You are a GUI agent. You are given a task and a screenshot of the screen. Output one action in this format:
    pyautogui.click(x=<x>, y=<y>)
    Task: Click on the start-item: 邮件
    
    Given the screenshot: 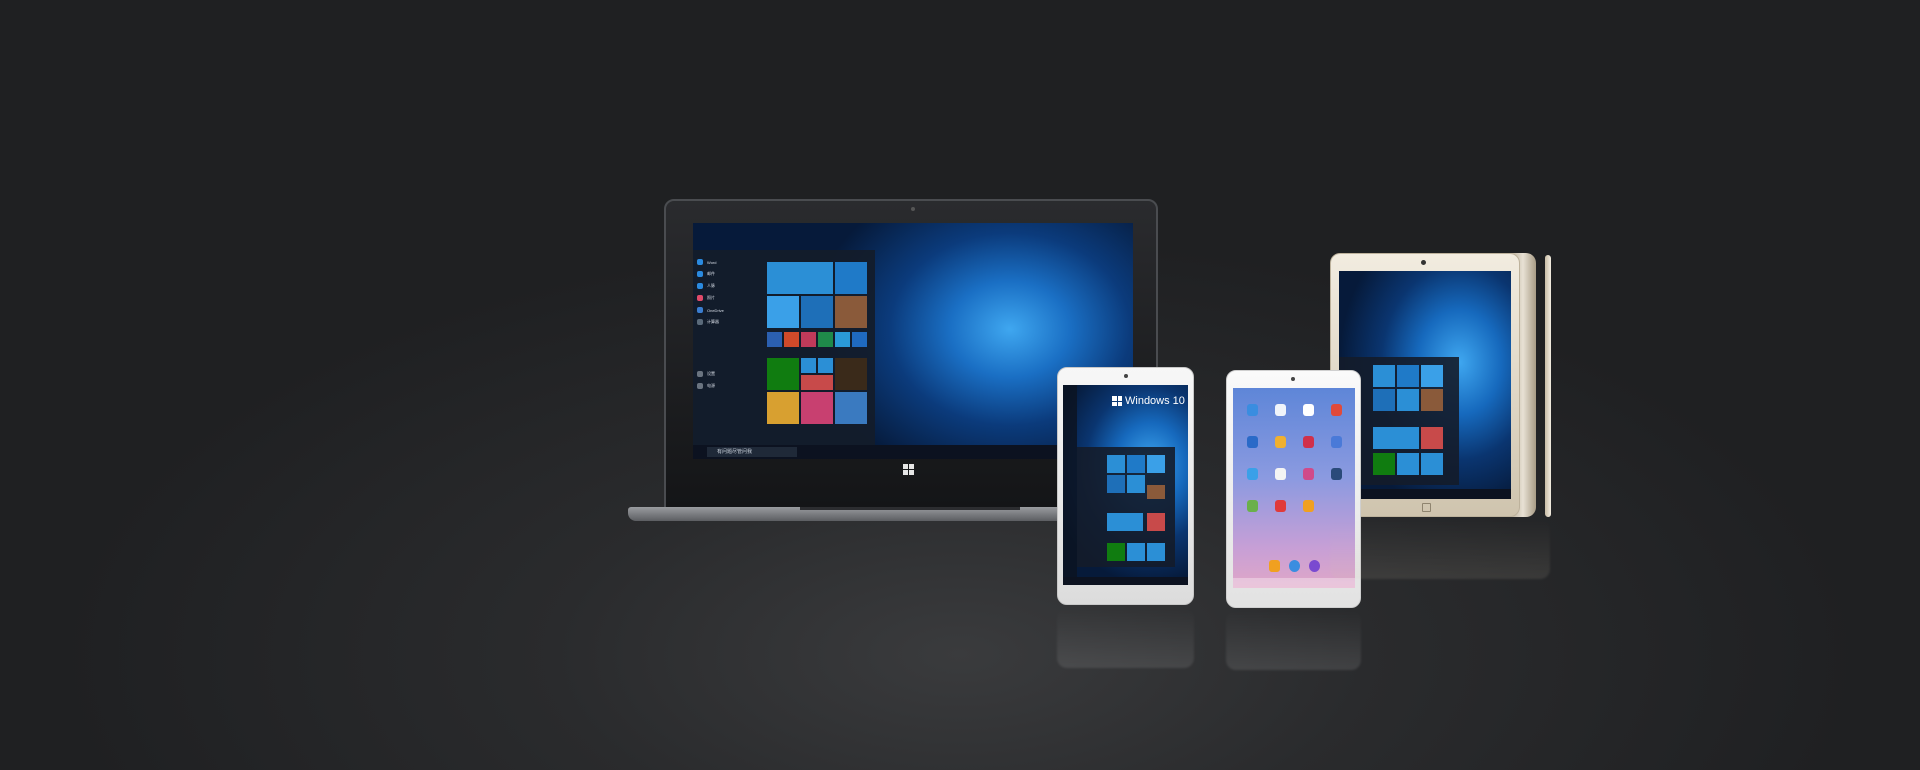 What is the action you would take?
    pyautogui.click(x=730, y=274)
    